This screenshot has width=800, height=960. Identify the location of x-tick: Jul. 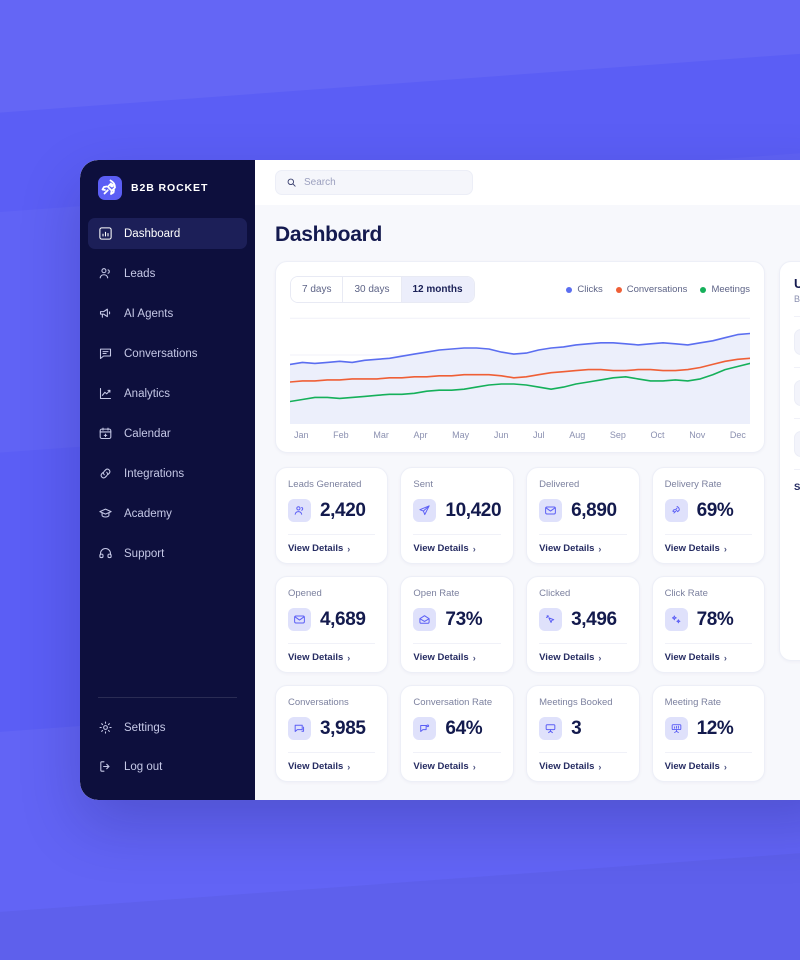
(539, 435).